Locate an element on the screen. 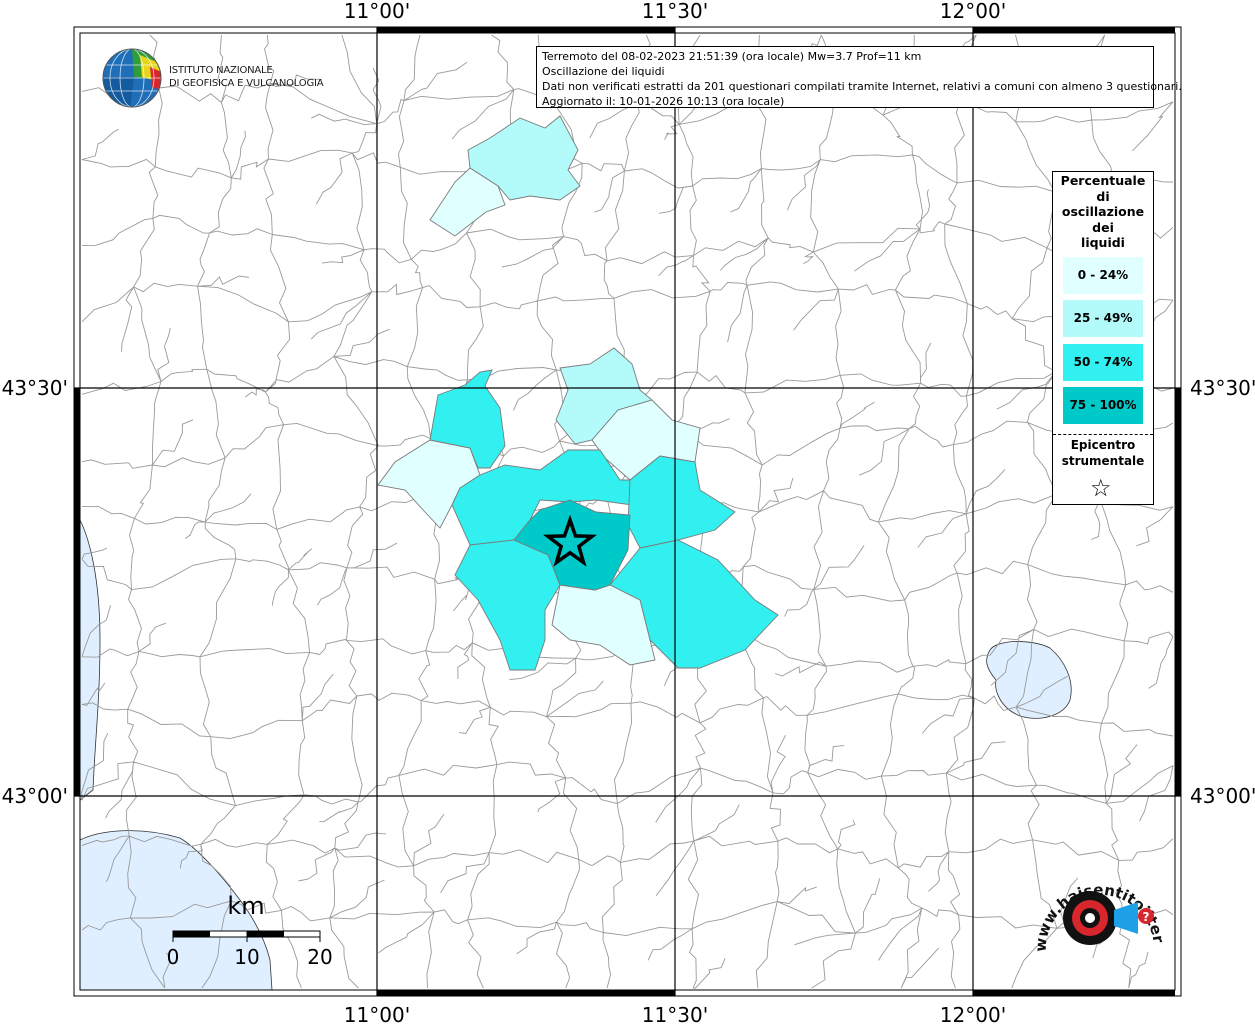 The width and height of the screenshot is (1255, 1024). scale-unit: km is located at coordinates (245, 906).